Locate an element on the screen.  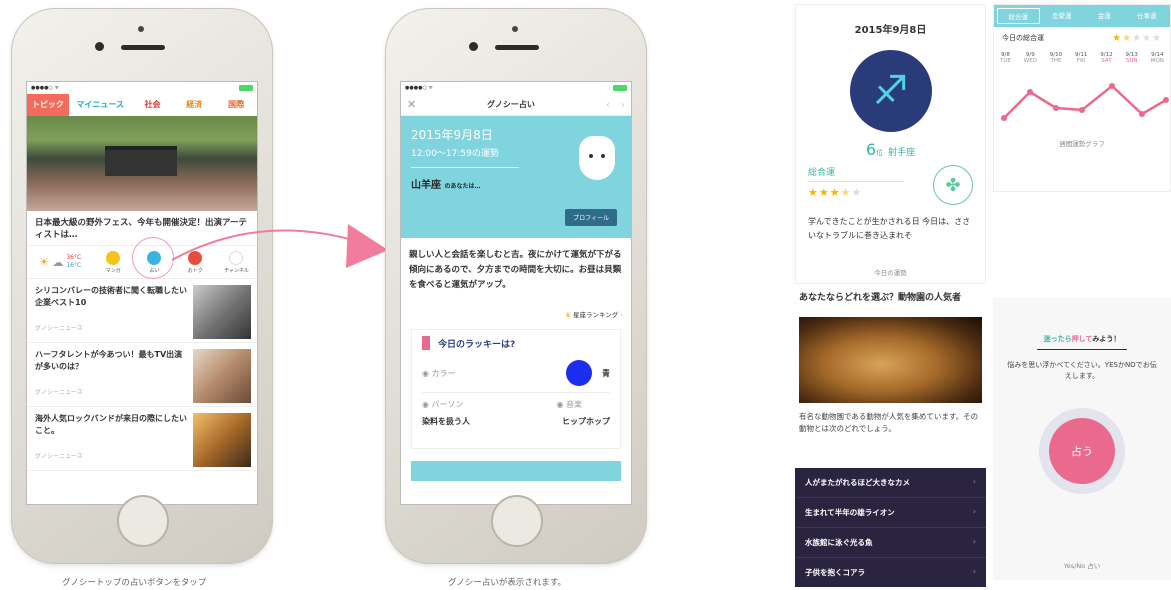
yesno-caption: Yes/No 占い is located at coordinates (1082, 566).